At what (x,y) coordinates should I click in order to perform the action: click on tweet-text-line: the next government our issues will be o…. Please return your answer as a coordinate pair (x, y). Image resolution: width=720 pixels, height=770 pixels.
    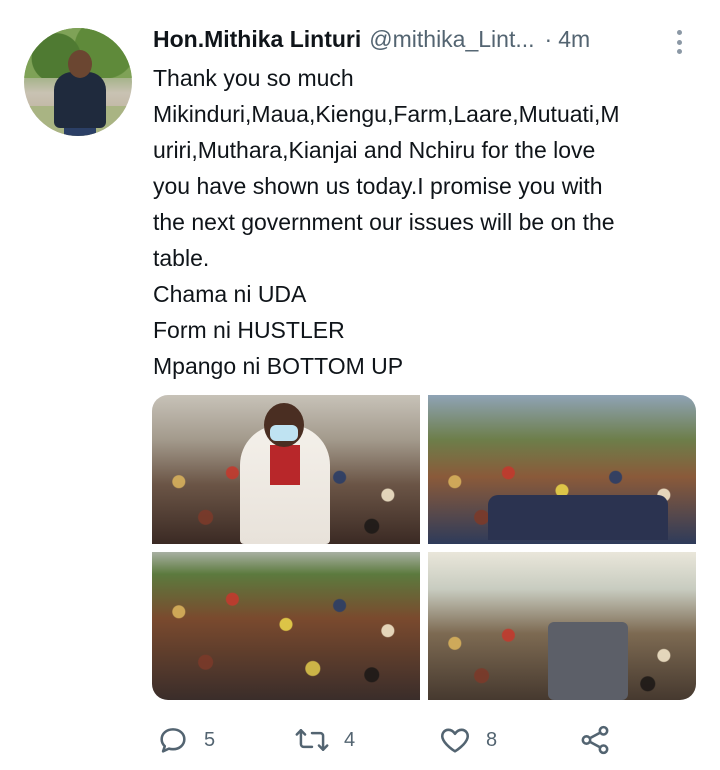
    Looking at the image, I should click on (384, 222).